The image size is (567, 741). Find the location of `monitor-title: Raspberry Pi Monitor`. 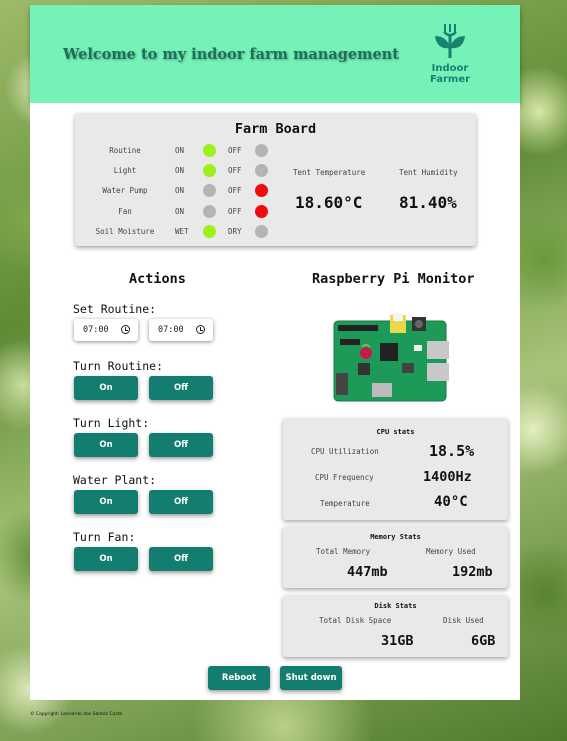

monitor-title: Raspberry Pi Monitor is located at coordinates (393, 279).